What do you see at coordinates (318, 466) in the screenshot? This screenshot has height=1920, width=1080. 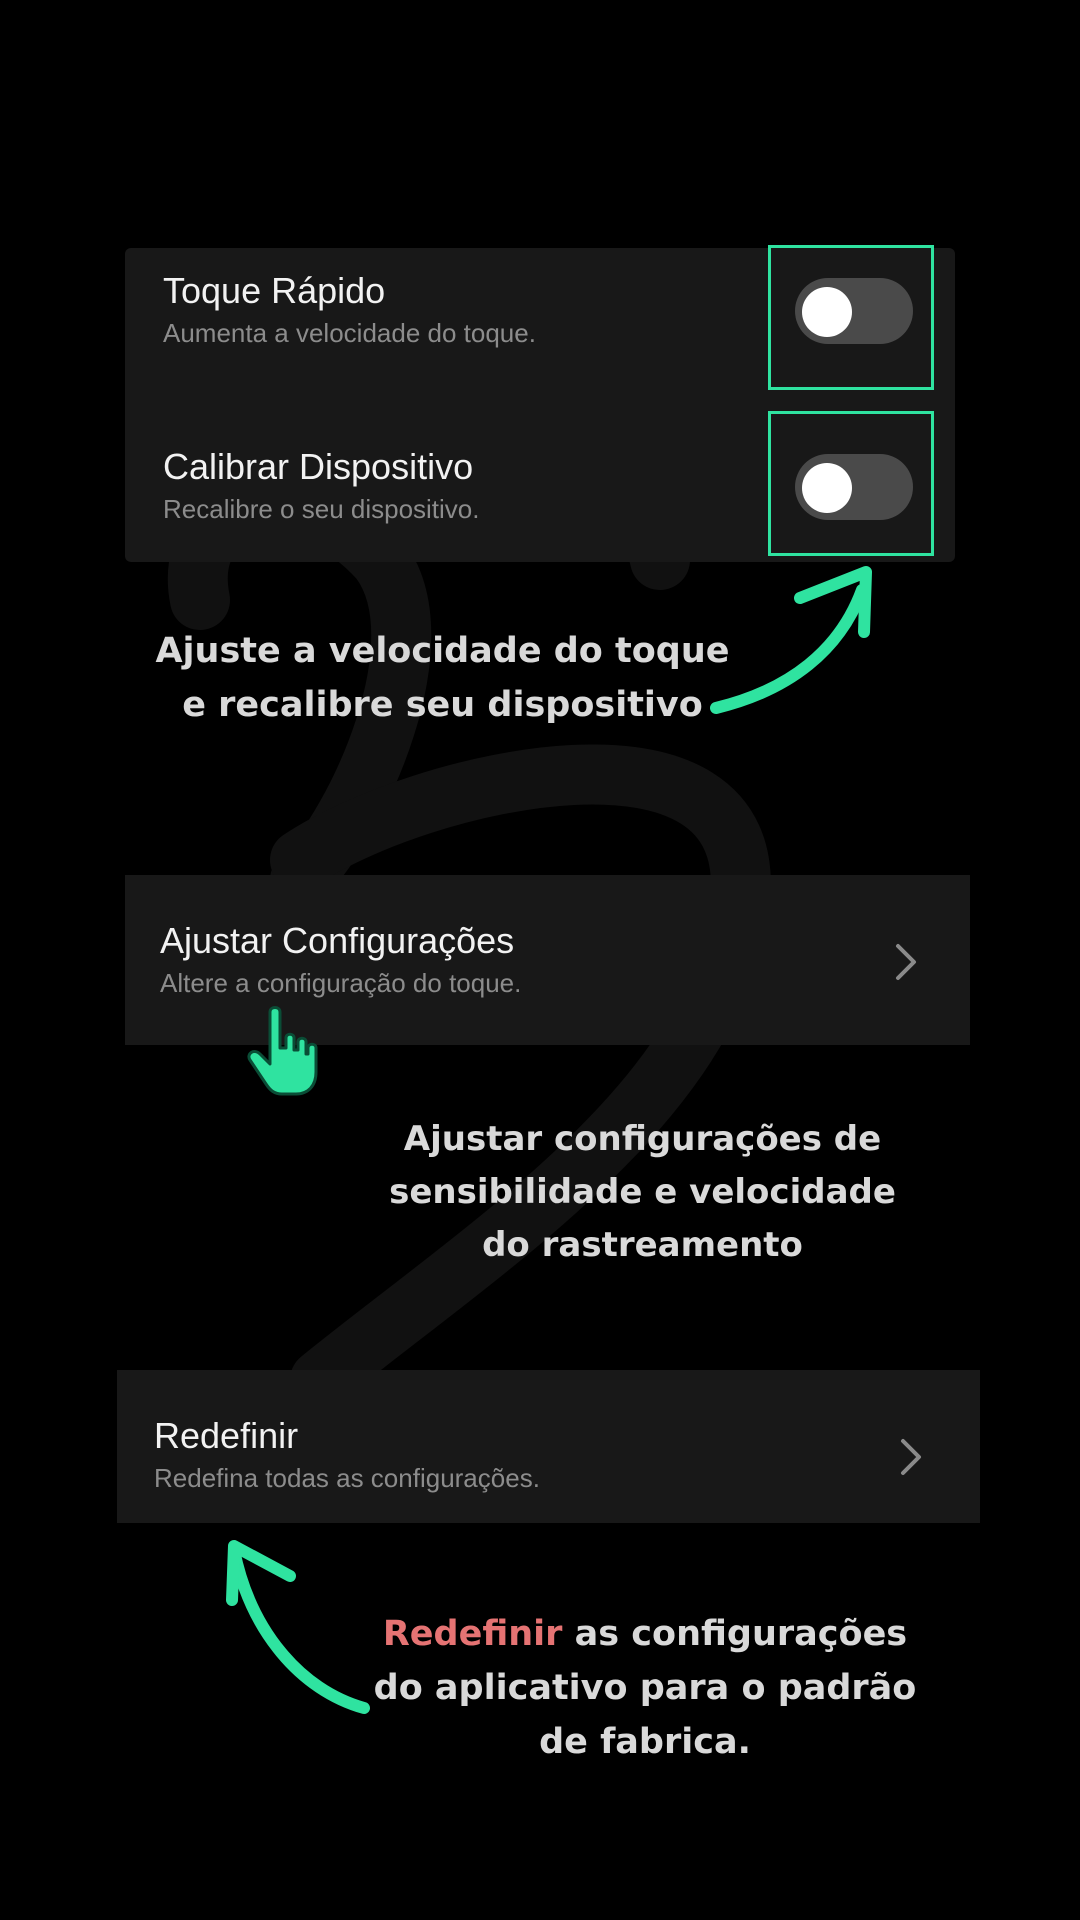 I see `calibrate-title: Calibrar Dispositivo` at bounding box center [318, 466].